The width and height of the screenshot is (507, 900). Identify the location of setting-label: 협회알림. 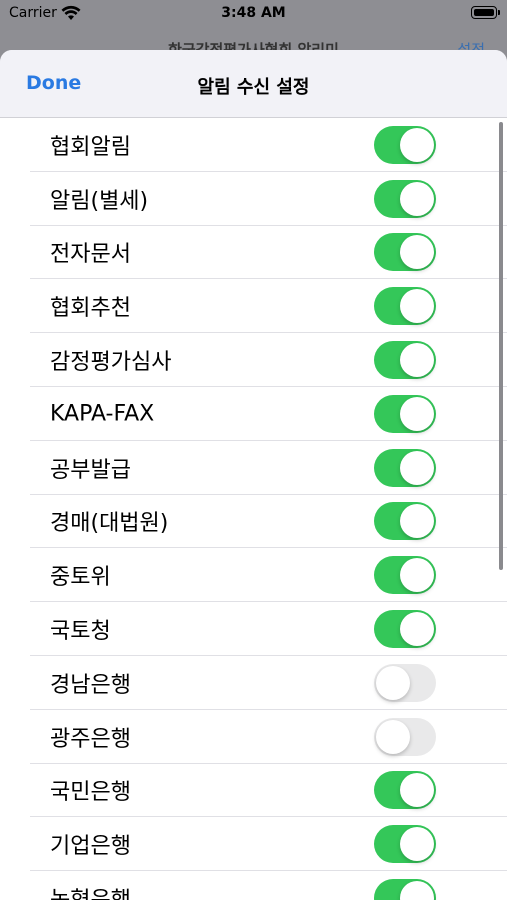
(90, 147).